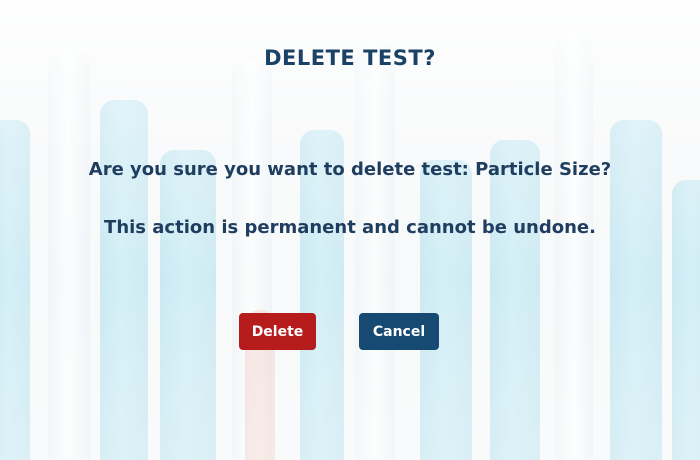 The height and width of the screenshot is (460, 700). I want to click on delete-button: Delete, so click(277, 331).